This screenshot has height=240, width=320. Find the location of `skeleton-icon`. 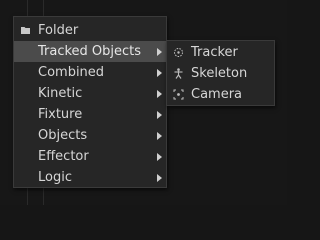

skeleton-icon is located at coordinates (178, 73).